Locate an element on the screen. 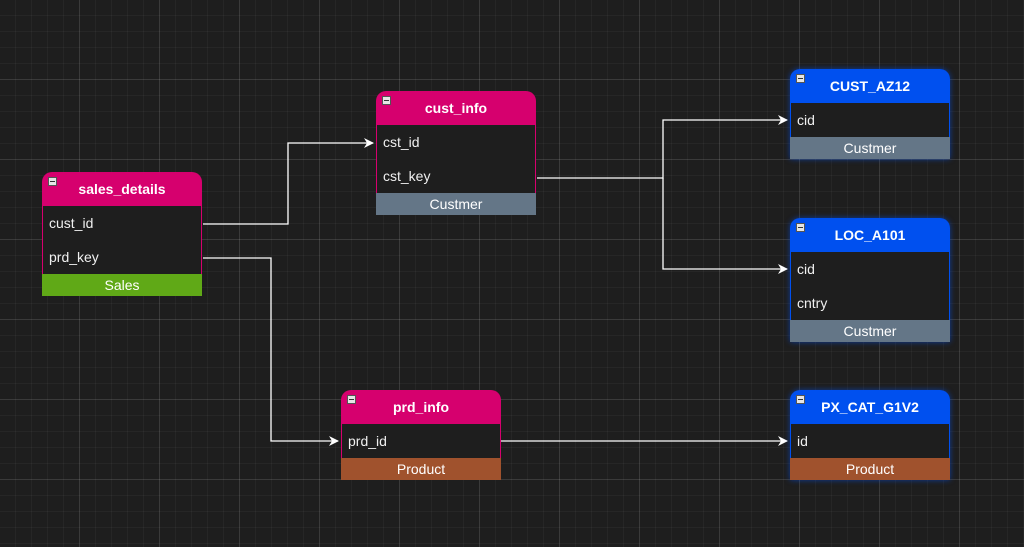 The width and height of the screenshot is (1024, 547). table-row-prd-id: prd_id is located at coordinates (421, 441).